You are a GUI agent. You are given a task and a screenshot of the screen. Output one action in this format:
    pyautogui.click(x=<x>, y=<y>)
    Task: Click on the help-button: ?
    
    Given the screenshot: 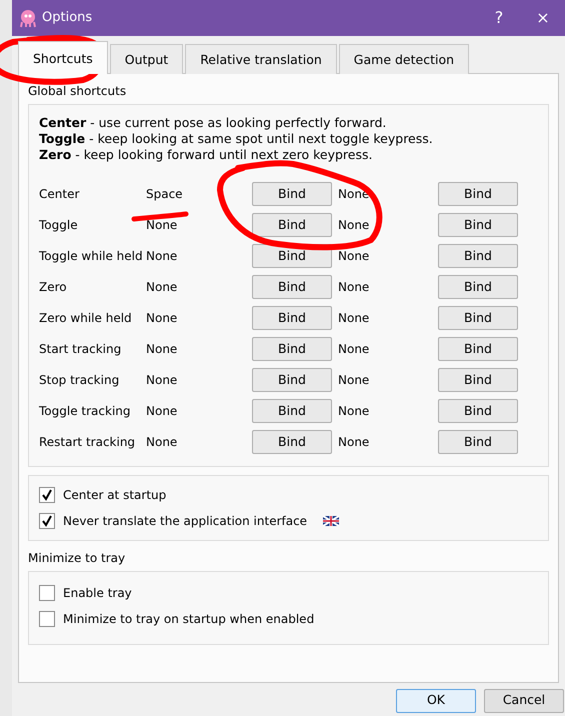 What is the action you would take?
    pyautogui.click(x=499, y=18)
    